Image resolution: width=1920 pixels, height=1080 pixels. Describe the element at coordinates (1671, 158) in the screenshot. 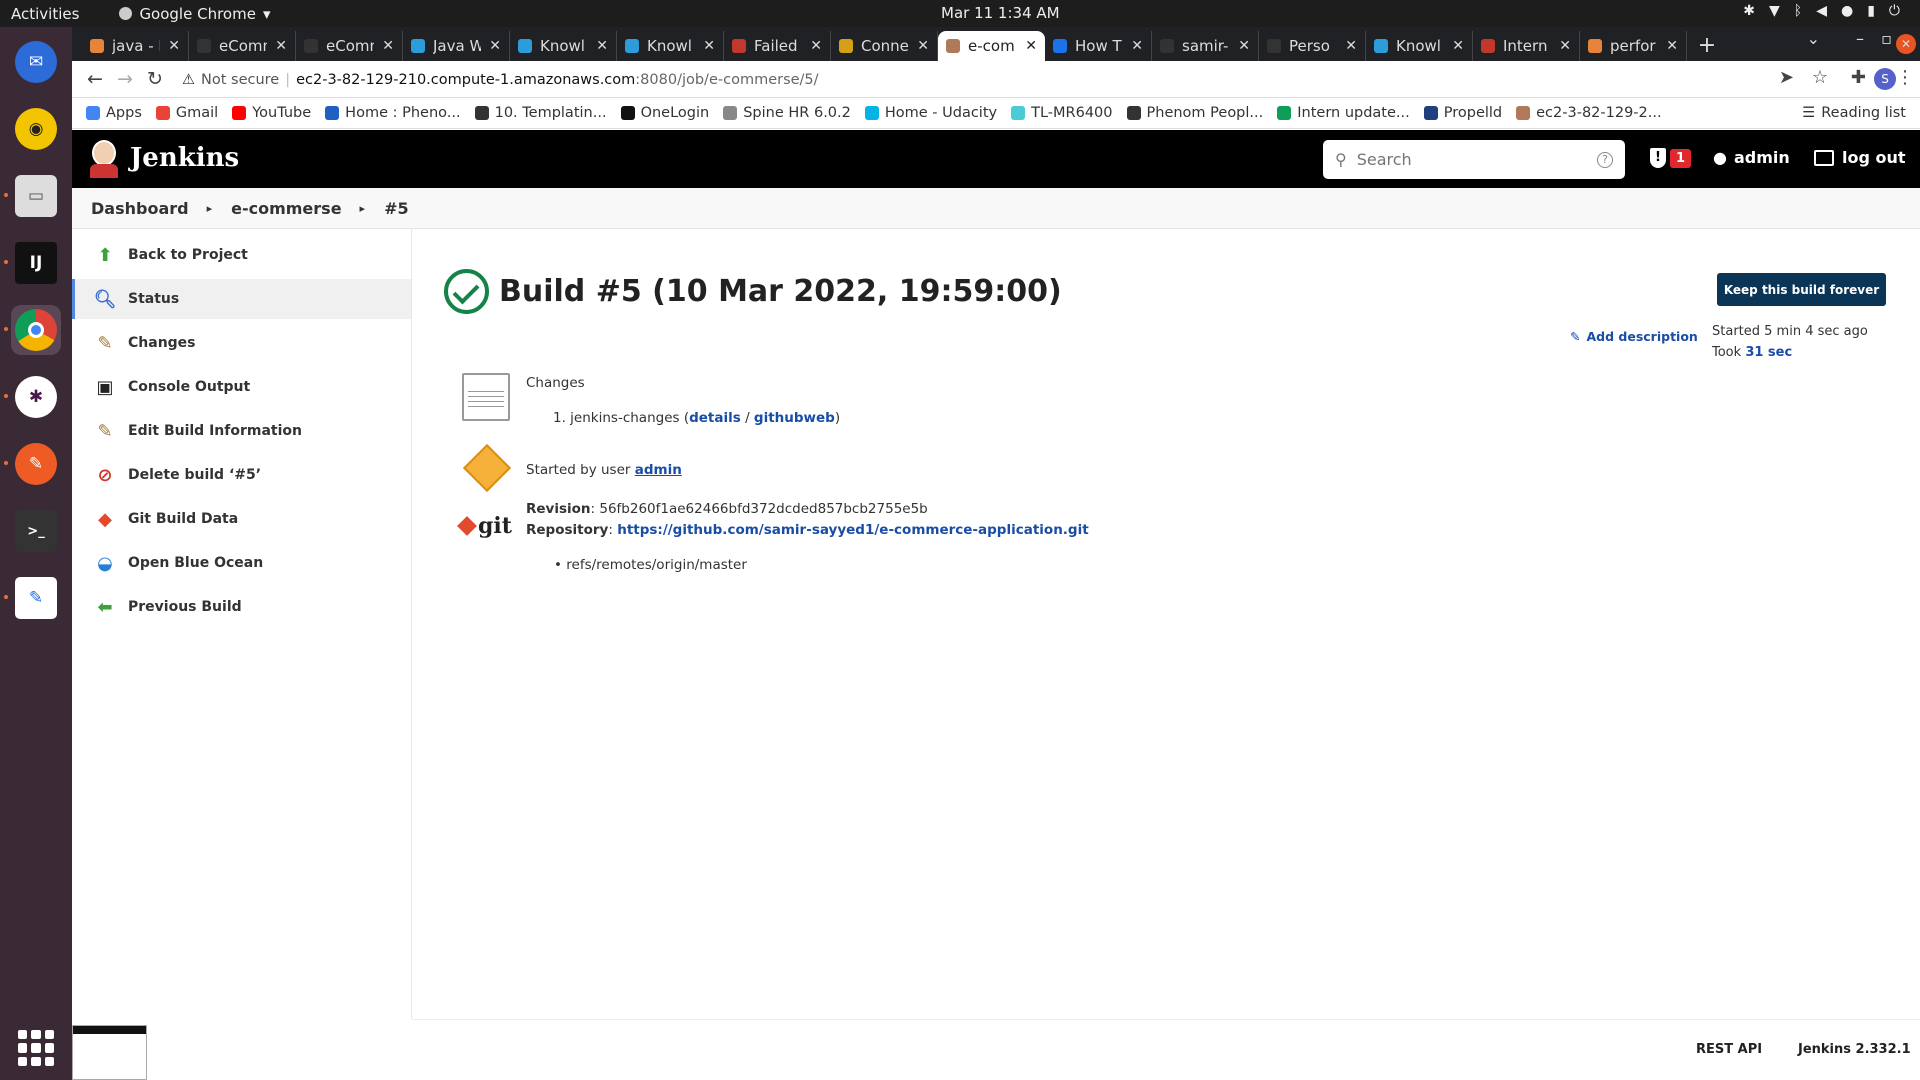

I see `security-alert: ! 1` at that location.